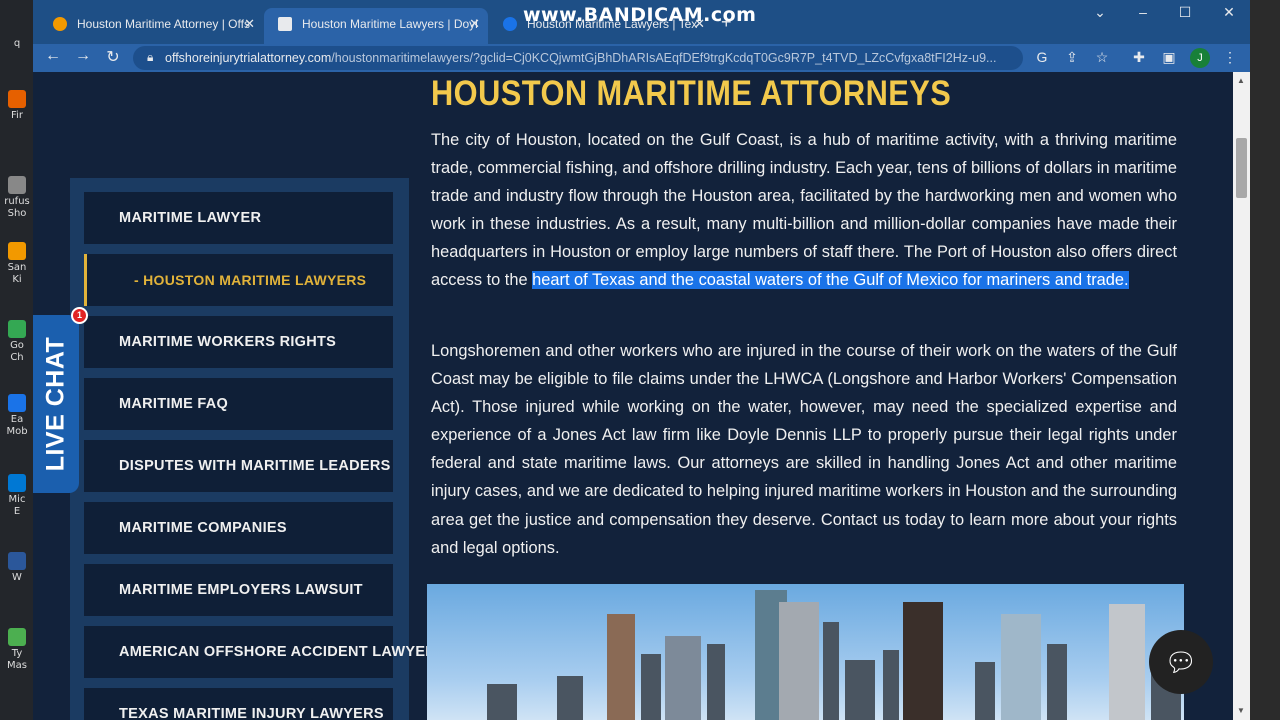  What do you see at coordinates (151, 26) in the screenshot?
I see `tab-offshore: Houston Maritime Attorney | Offs ✕` at bounding box center [151, 26].